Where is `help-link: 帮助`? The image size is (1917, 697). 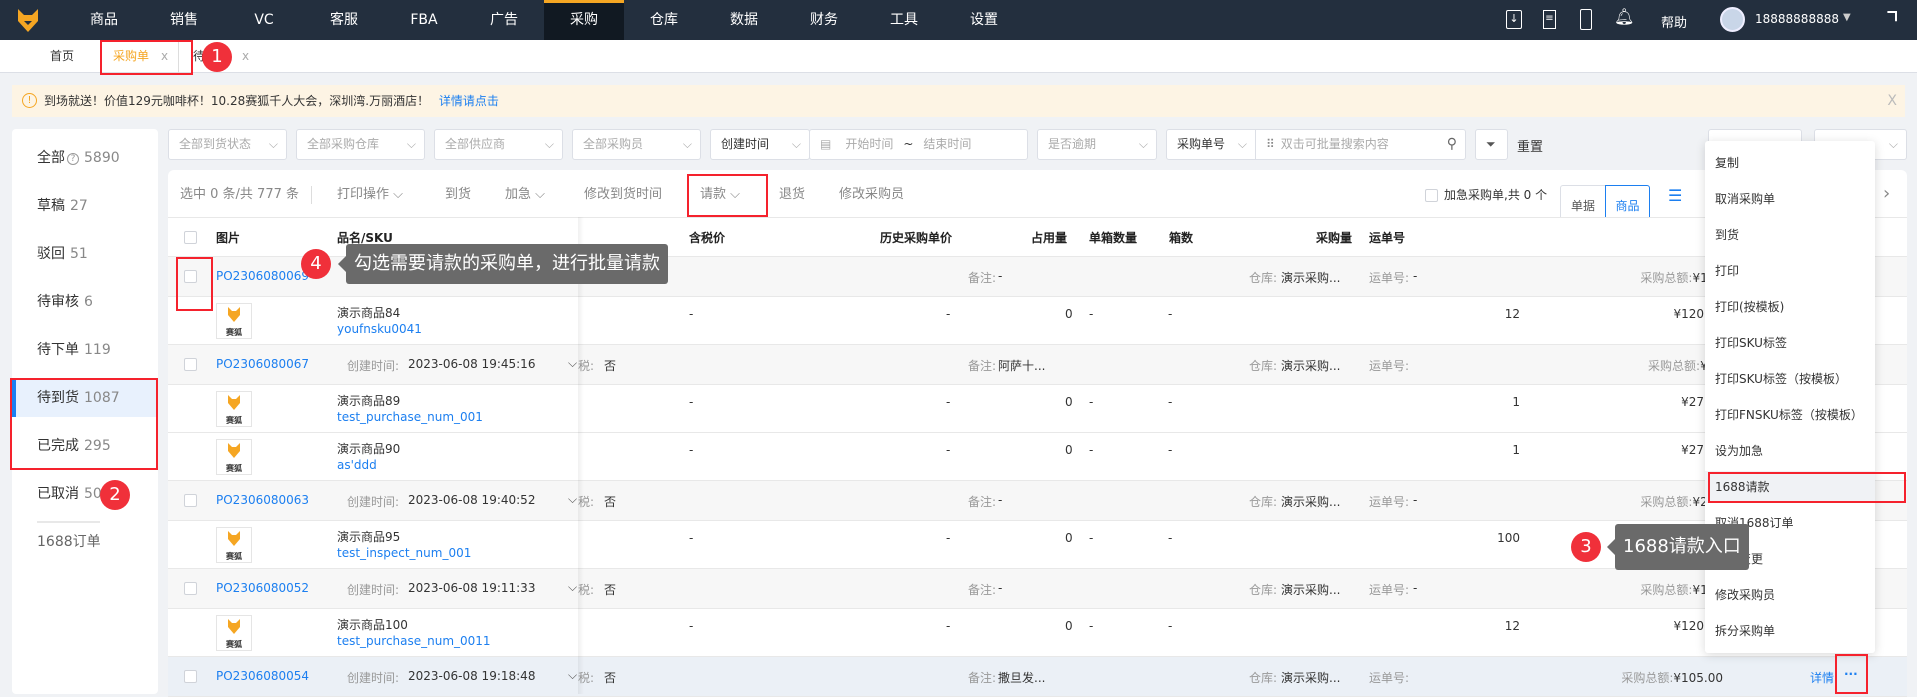
help-link: 帮助 is located at coordinates (1674, 21).